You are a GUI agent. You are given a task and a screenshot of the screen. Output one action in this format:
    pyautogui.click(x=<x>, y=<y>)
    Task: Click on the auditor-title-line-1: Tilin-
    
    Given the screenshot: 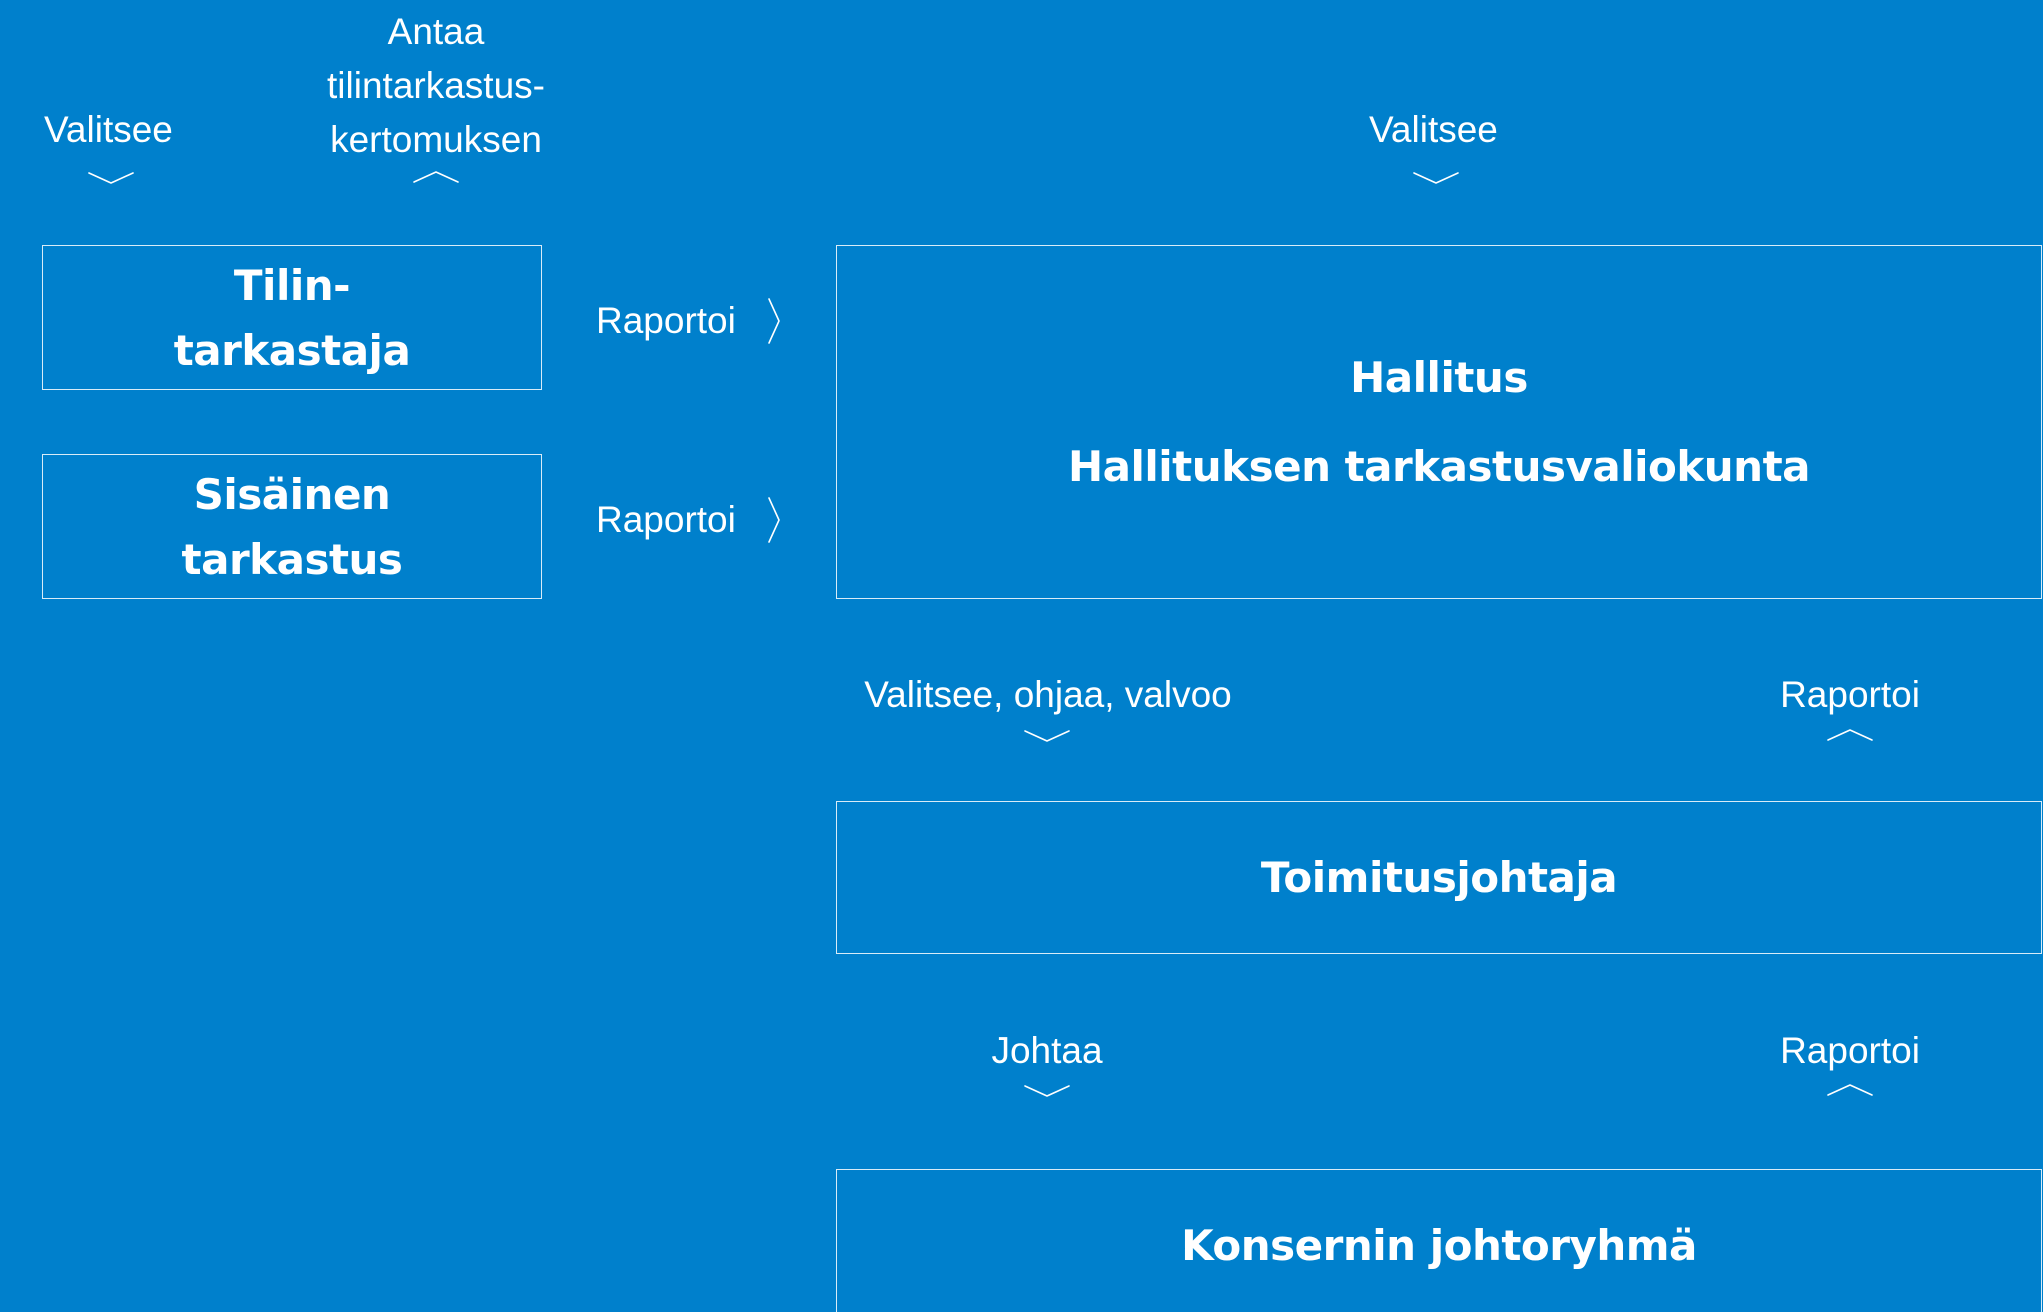 What is the action you would take?
    pyautogui.click(x=292, y=285)
    